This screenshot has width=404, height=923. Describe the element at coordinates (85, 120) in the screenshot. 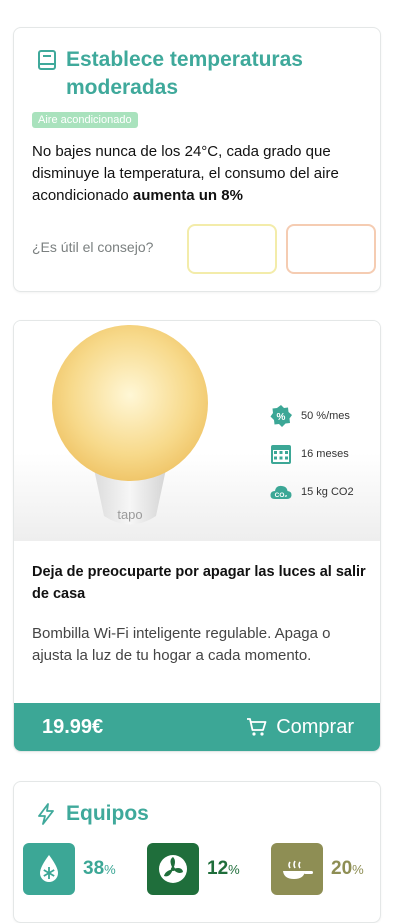

I see `category-tag: Aire acondicionado` at that location.